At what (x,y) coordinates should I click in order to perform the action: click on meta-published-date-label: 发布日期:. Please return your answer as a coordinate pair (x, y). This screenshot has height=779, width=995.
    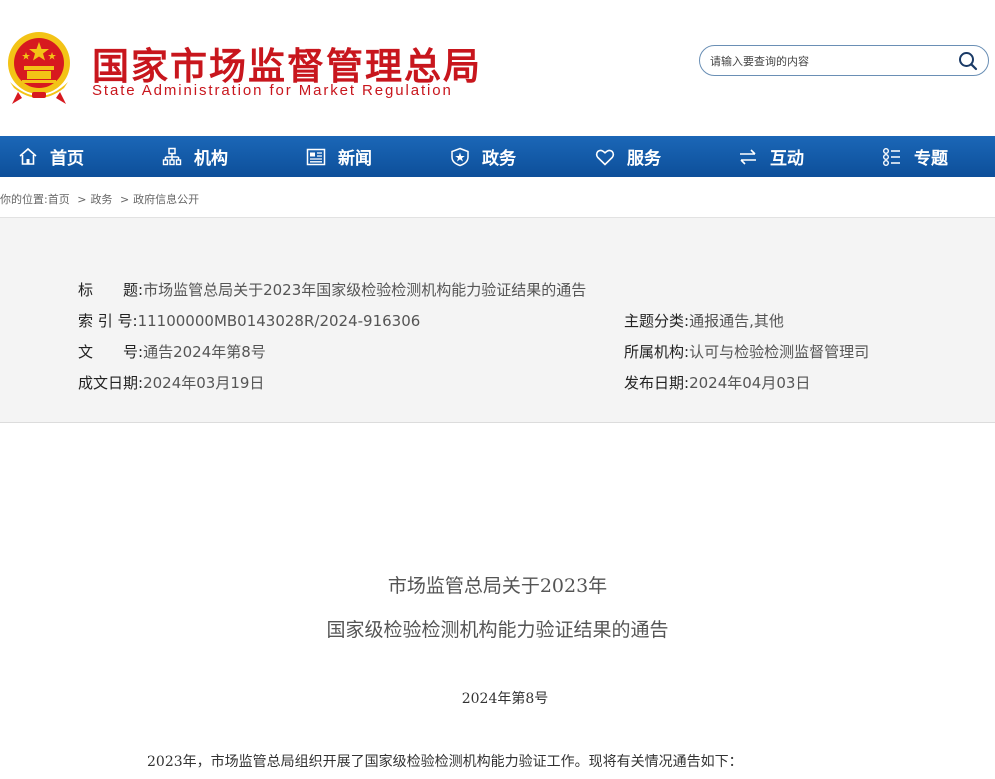
    Looking at the image, I should click on (657, 383).